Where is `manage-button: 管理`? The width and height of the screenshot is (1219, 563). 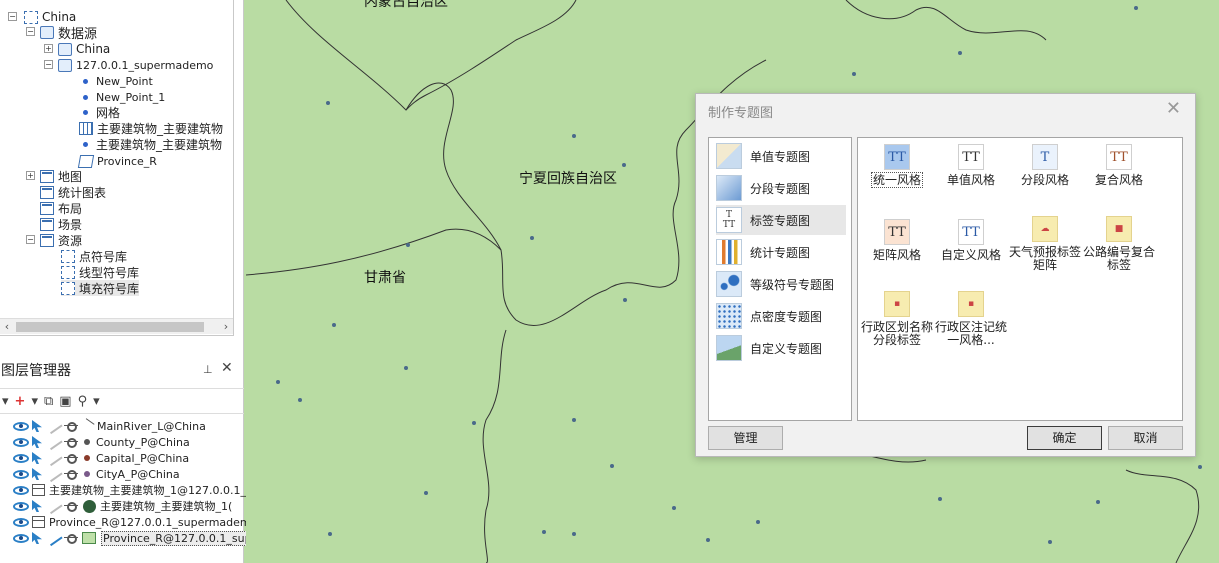
manage-button: 管理 is located at coordinates (745, 438).